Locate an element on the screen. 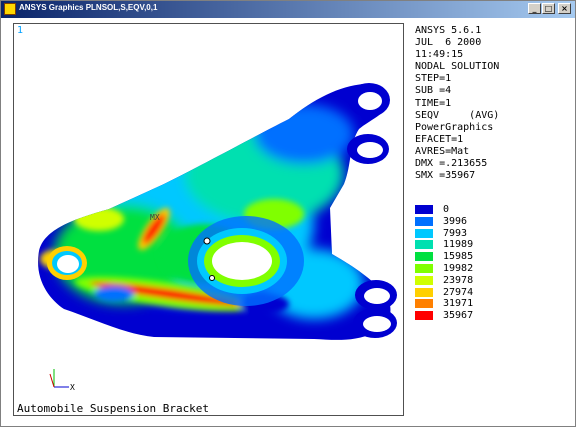 The width and height of the screenshot is (576, 427). plot-caption: Automobile Suspension Bracket is located at coordinates (113, 408).